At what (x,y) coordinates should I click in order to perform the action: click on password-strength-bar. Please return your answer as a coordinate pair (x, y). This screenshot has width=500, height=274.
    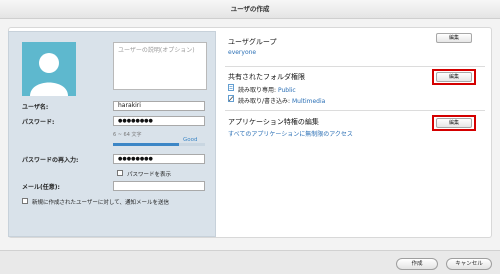
    Looking at the image, I should click on (159, 144).